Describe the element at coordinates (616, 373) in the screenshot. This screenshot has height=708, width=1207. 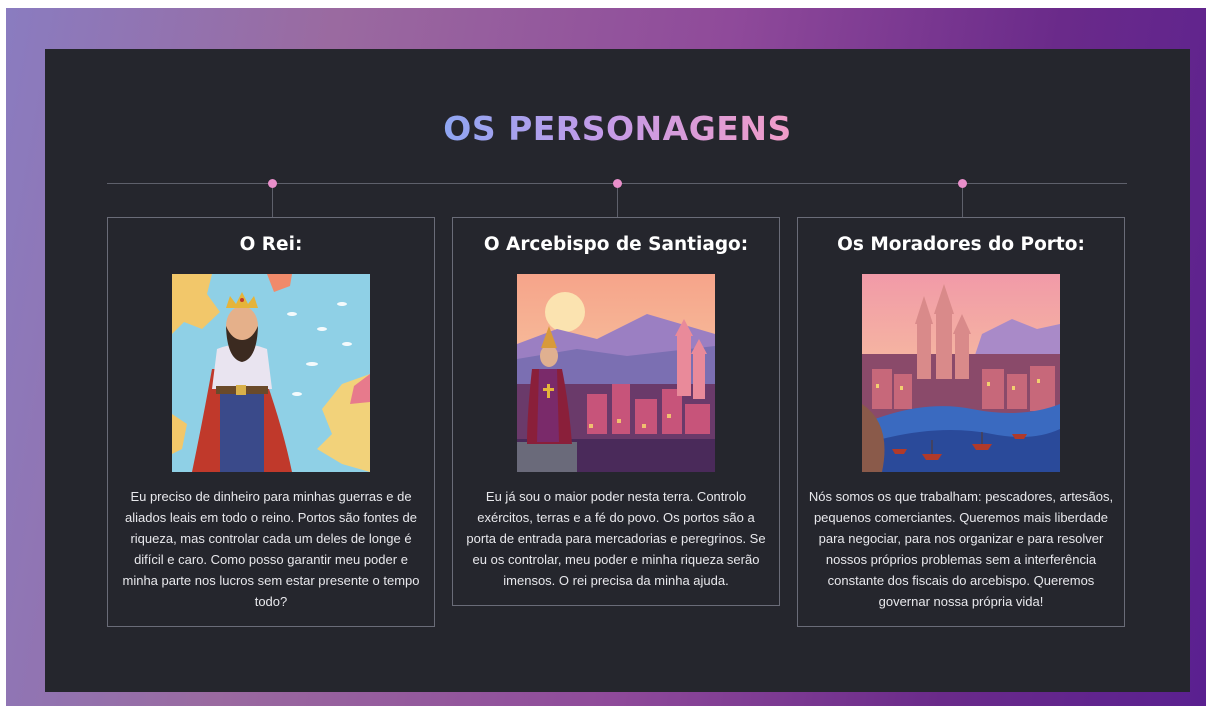
I see `archbishop-illustration` at that location.